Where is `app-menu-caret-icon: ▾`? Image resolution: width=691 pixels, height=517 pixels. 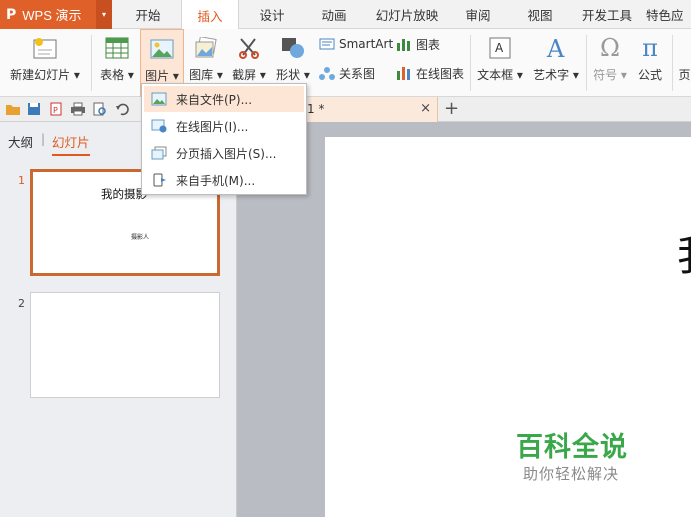 app-menu-caret-icon: ▾ is located at coordinates (104, 14).